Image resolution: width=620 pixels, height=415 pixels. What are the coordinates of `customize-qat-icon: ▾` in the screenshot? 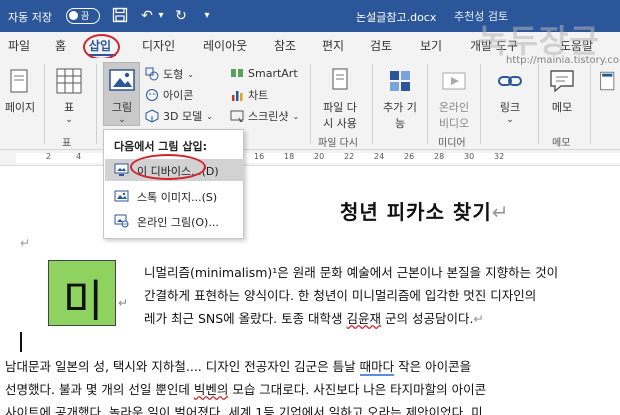 It's located at (207, 16).